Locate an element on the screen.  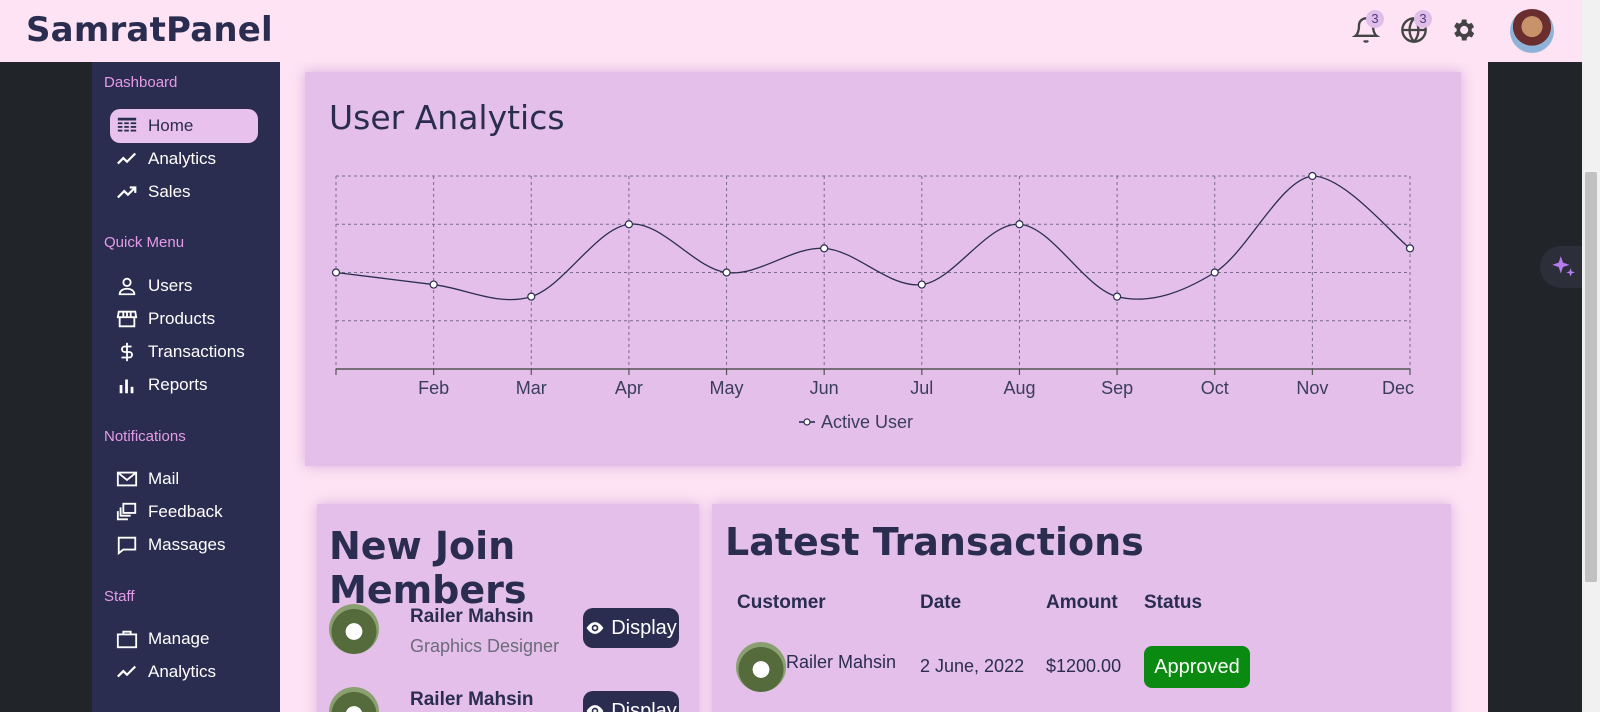
sidebar-item-label: Products is located at coordinates (182, 318).